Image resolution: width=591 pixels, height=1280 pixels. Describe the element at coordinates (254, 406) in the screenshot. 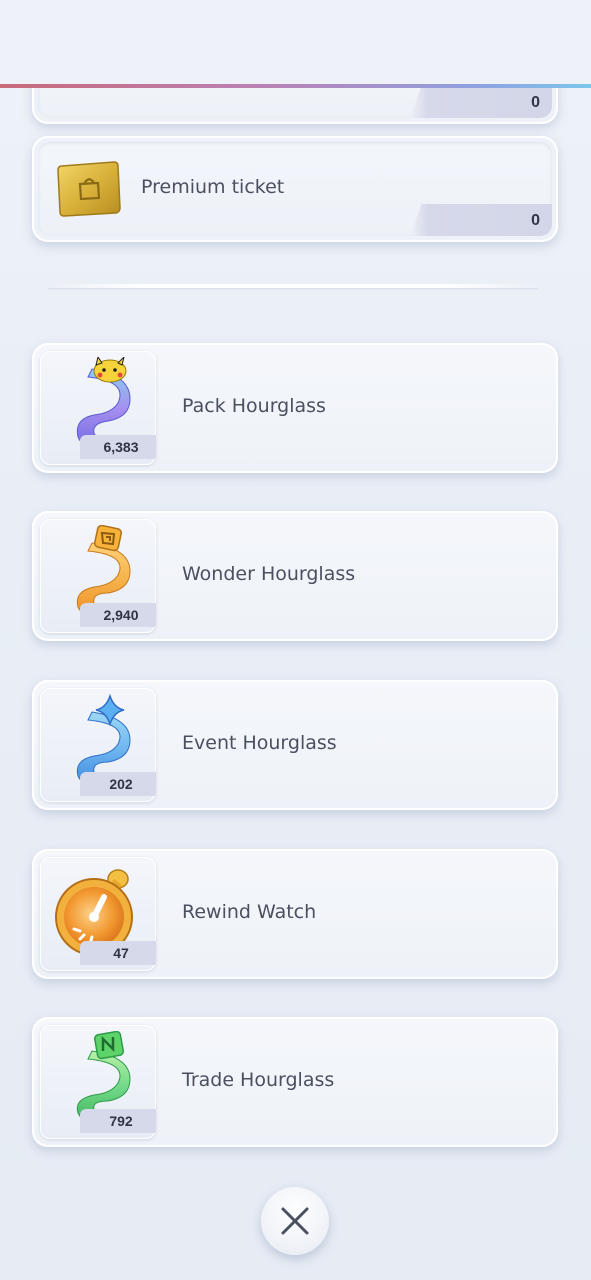

I see `item-label: Pack Hourglass` at that location.